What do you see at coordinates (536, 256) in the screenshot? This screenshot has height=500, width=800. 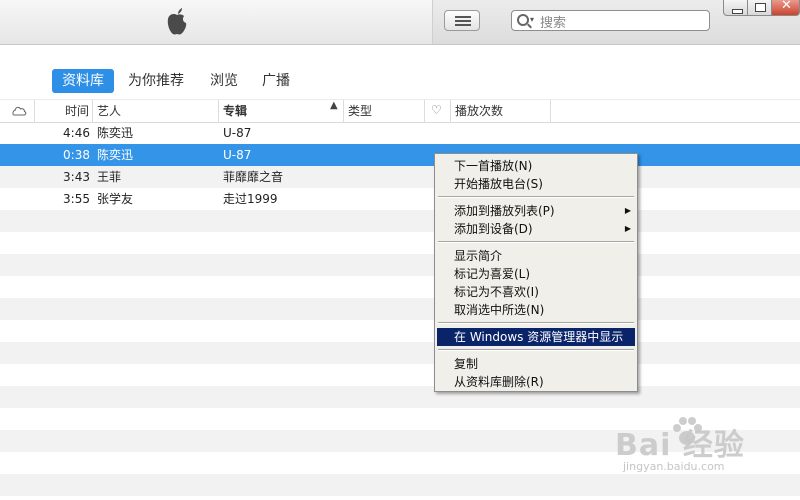 I see `menu-item-get-info: 显示简介` at bounding box center [536, 256].